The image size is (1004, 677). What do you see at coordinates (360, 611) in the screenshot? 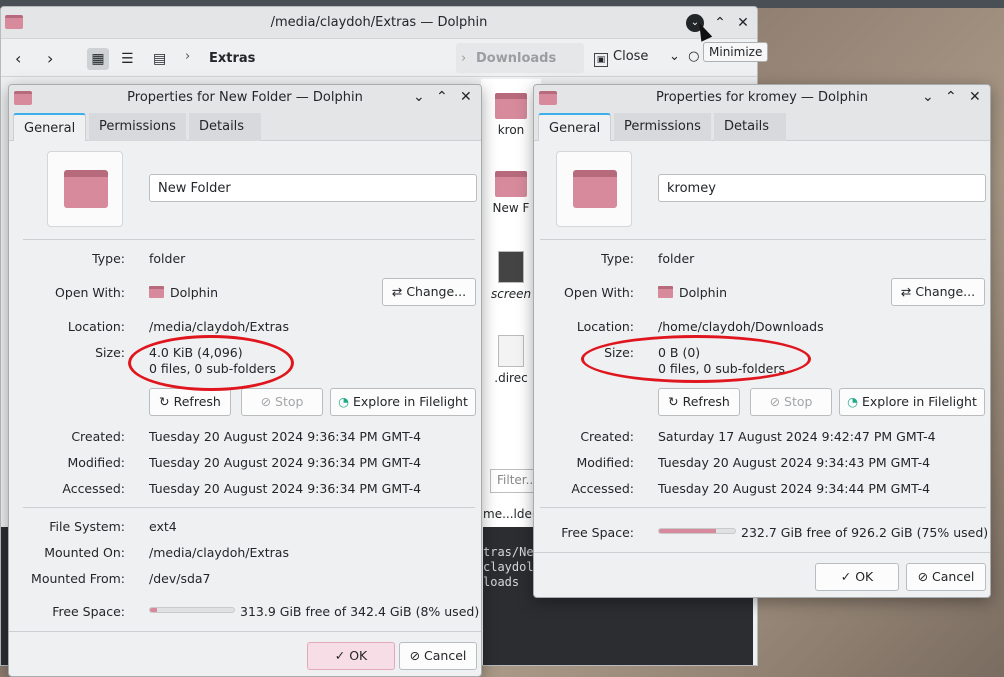
I see `free-space-value: 313.9 GiB free of 342.4 GiB (8% used)` at bounding box center [360, 611].